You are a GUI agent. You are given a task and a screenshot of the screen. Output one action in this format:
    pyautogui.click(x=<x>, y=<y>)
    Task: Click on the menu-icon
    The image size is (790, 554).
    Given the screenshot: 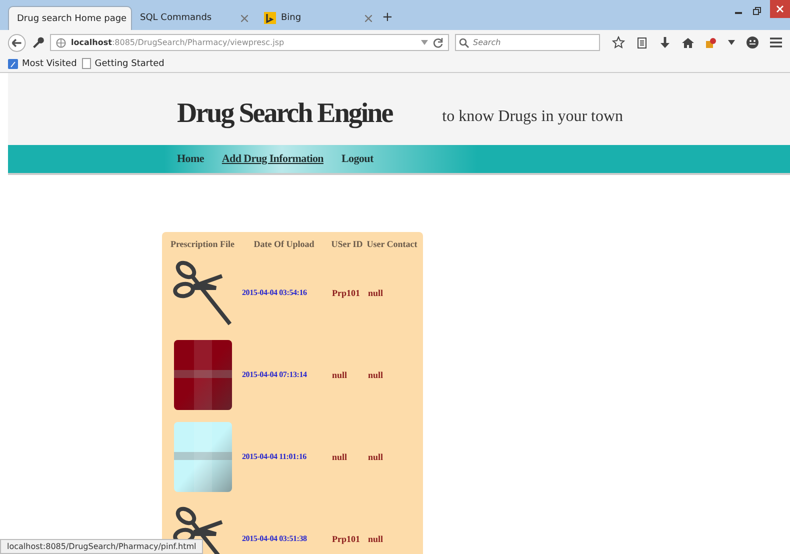 What is the action you would take?
    pyautogui.click(x=776, y=42)
    